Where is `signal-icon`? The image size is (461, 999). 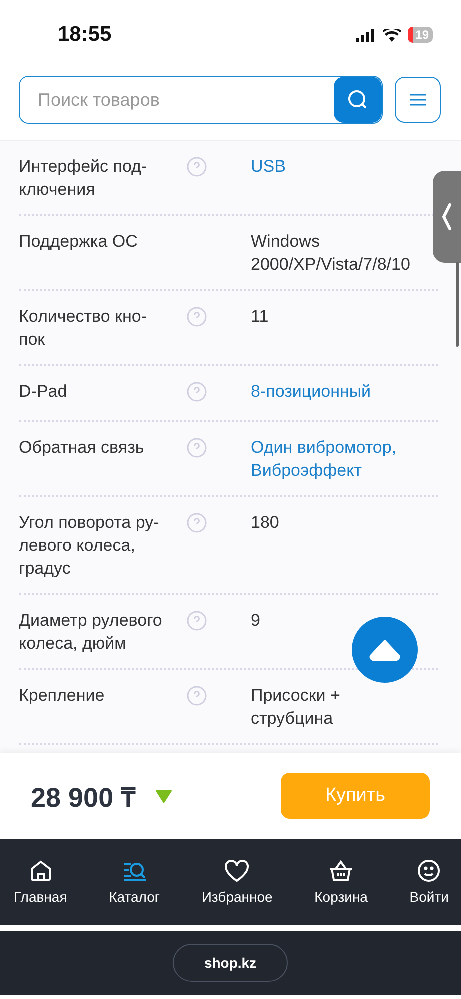 signal-icon is located at coordinates (366, 35).